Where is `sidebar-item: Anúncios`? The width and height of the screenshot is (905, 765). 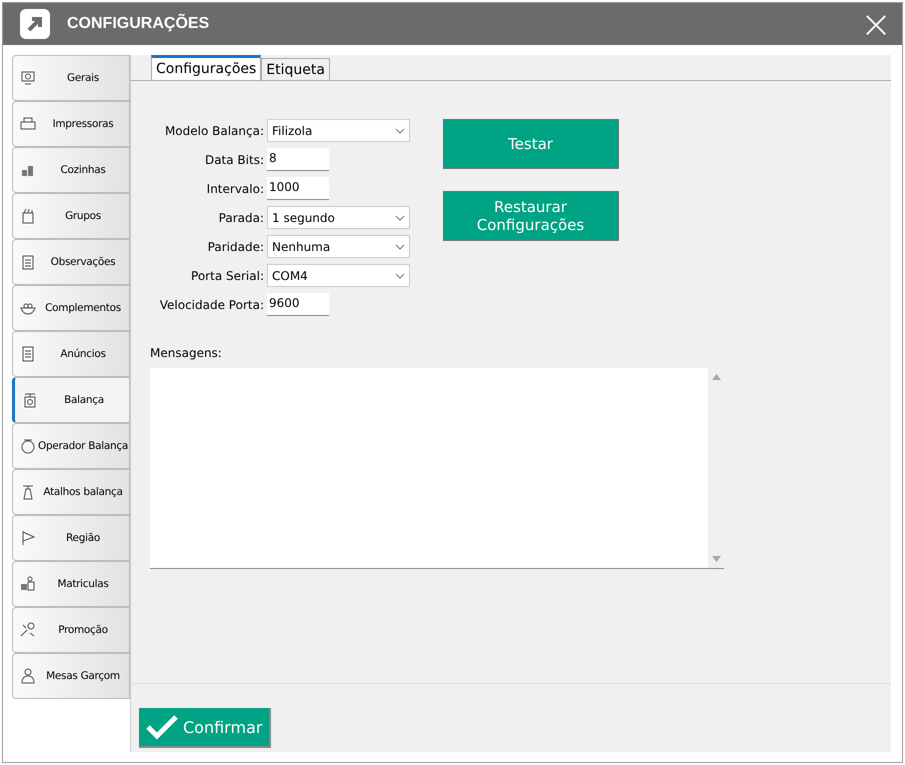
sidebar-item: Anúncios is located at coordinates (71, 354).